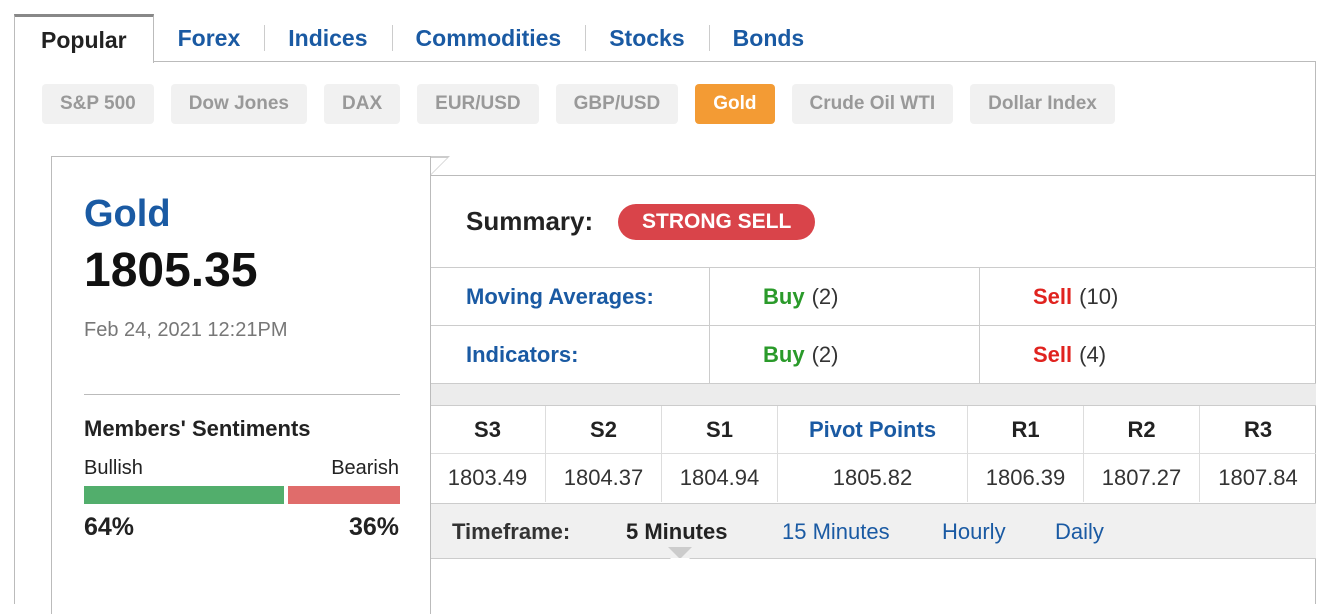 The width and height of the screenshot is (1330, 614). Describe the element at coordinates (242, 394) in the screenshot. I see `divider` at that location.